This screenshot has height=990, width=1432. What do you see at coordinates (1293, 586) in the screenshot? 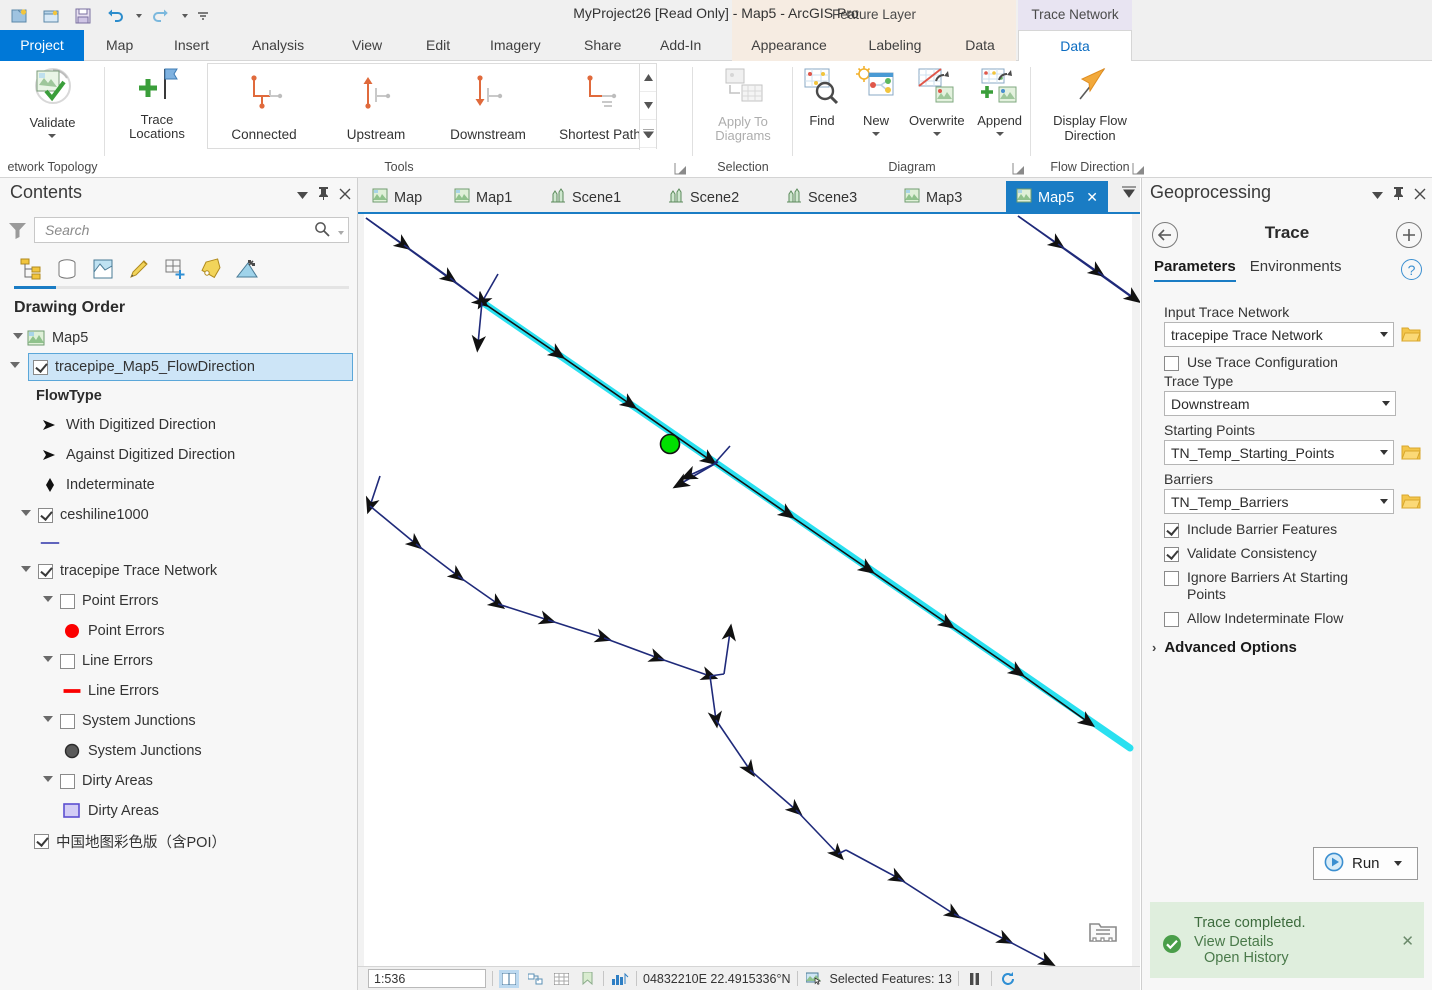
I see `ignore-barriers-at-starting-points-row: Ignore Barriers At Starting Points` at bounding box center [1293, 586].